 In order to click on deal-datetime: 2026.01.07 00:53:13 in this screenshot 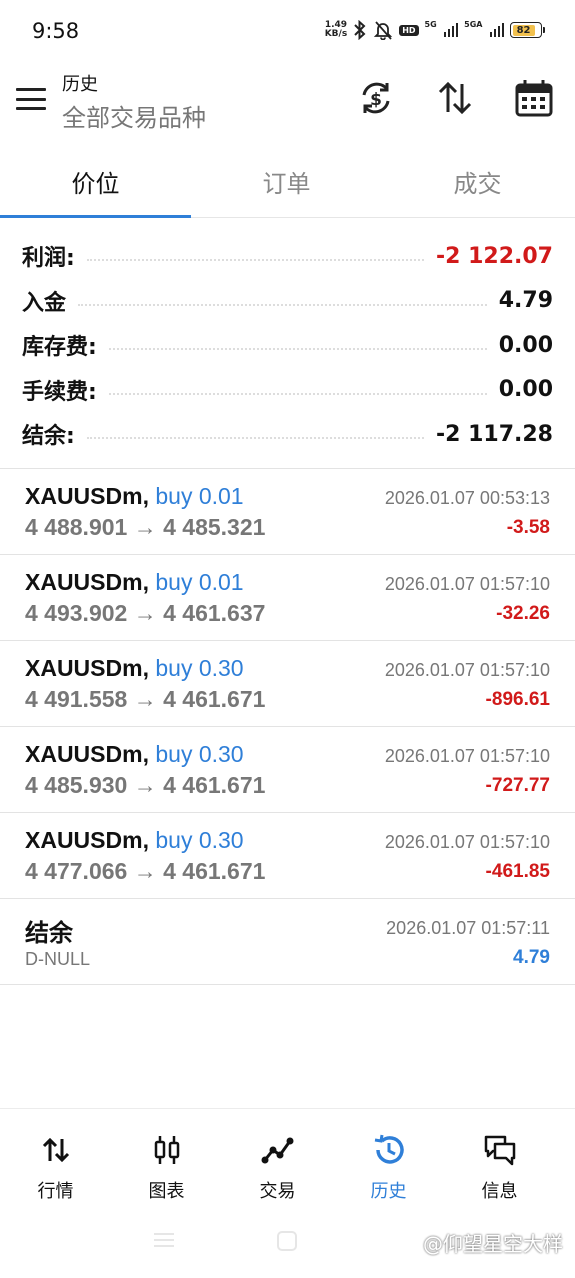, I will do `click(467, 498)`.